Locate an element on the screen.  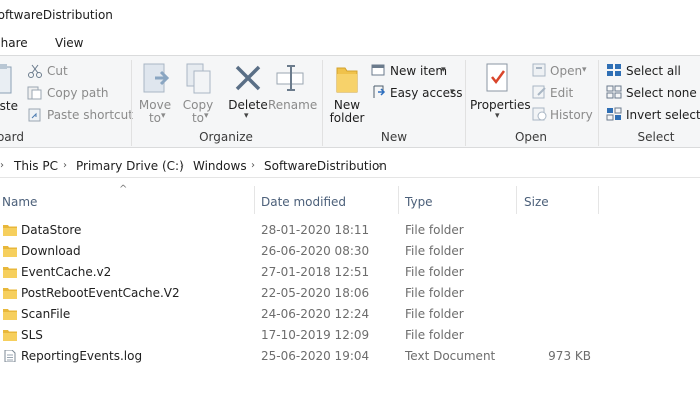
window-title: SoftwareDistribution is located at coordinates (56, 15).